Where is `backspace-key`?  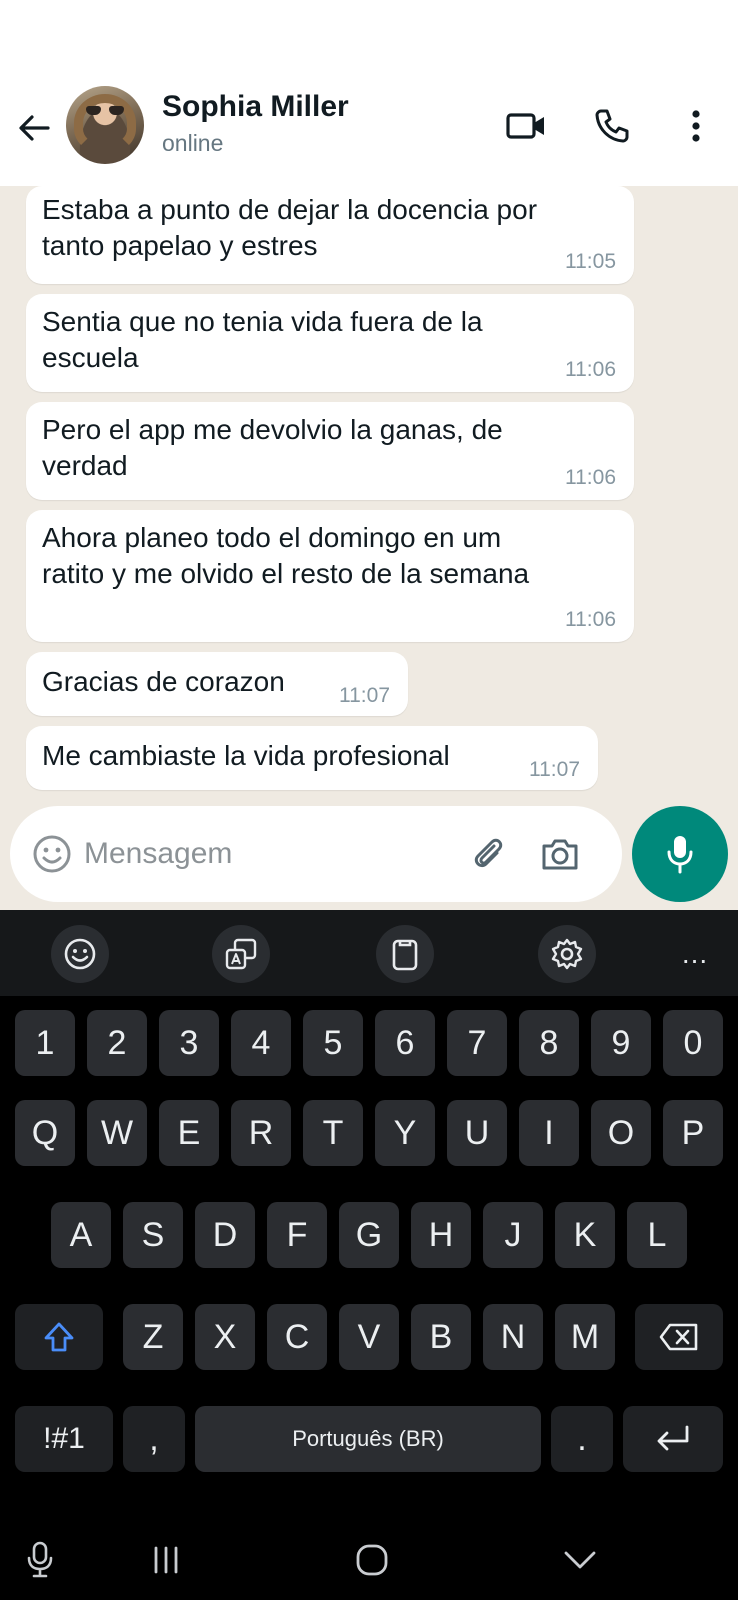
backspace-key is located at coordinates (679, 1337).